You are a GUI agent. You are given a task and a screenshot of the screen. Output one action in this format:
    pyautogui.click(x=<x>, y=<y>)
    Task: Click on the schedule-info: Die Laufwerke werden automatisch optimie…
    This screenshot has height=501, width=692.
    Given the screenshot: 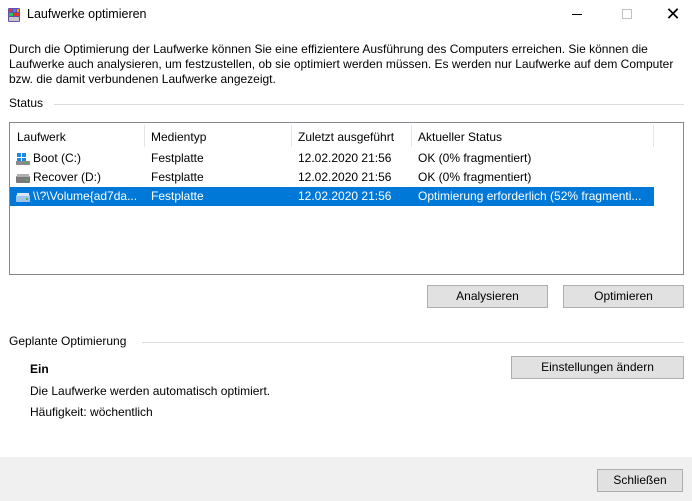 What is the action you would take?
    pyautogui.click(x=150, y=391)
    